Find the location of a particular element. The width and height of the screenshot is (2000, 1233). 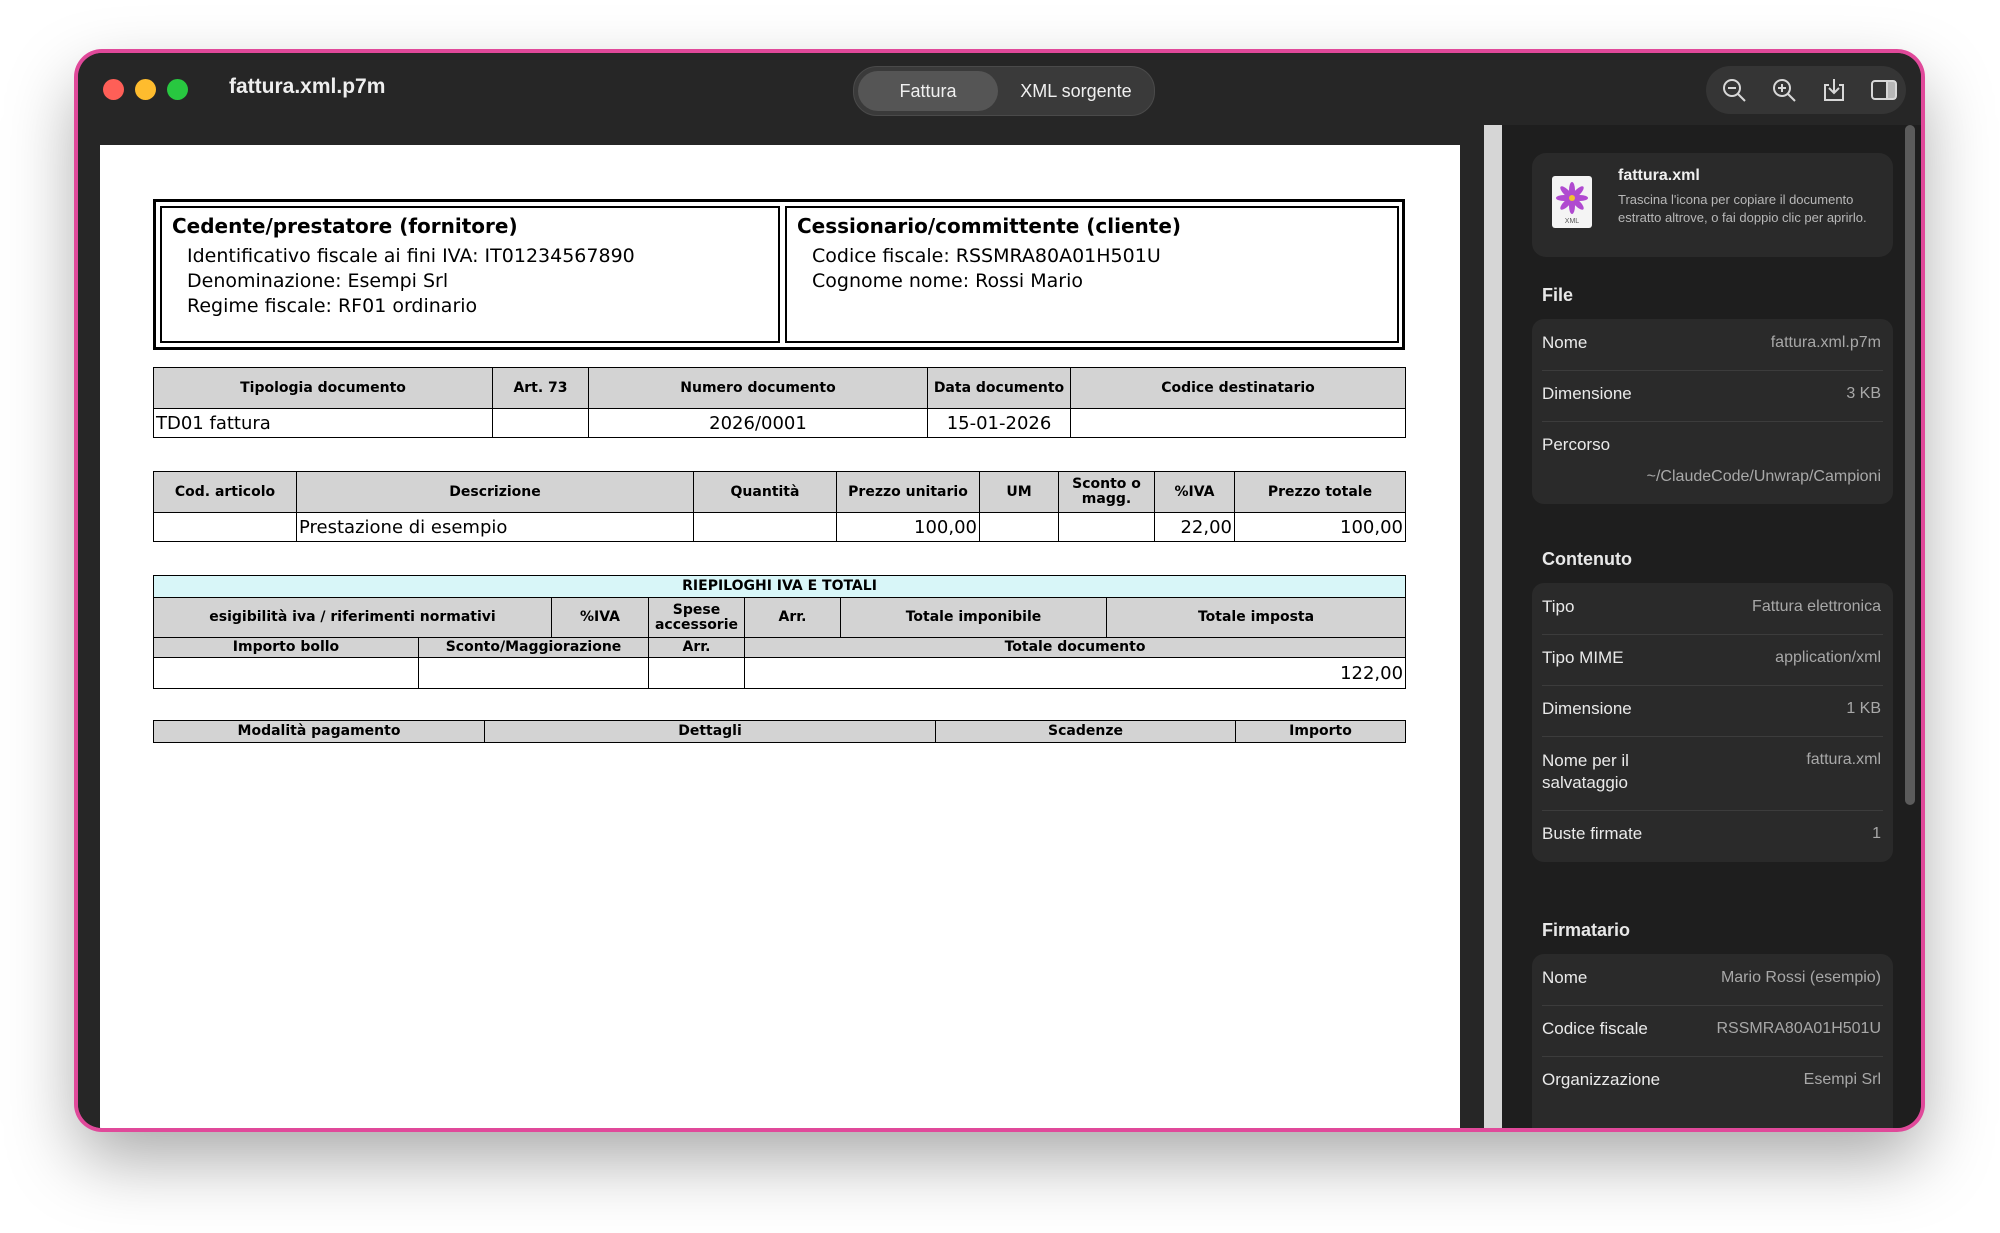

zoom-out-icon is located at coordinates (1734, 90).